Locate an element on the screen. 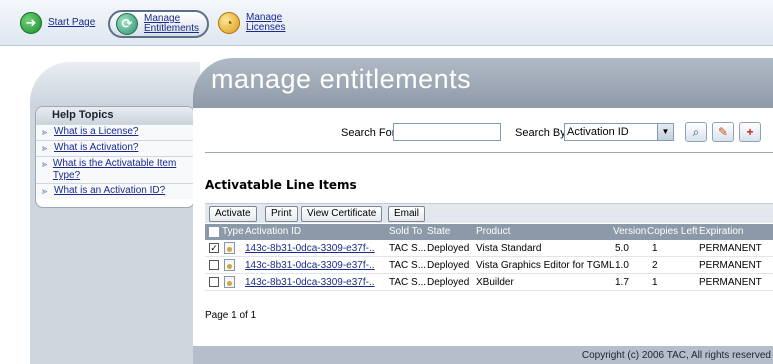  manage-entitlements-label: Manage Entitlements is located at coordinates (171, 24).